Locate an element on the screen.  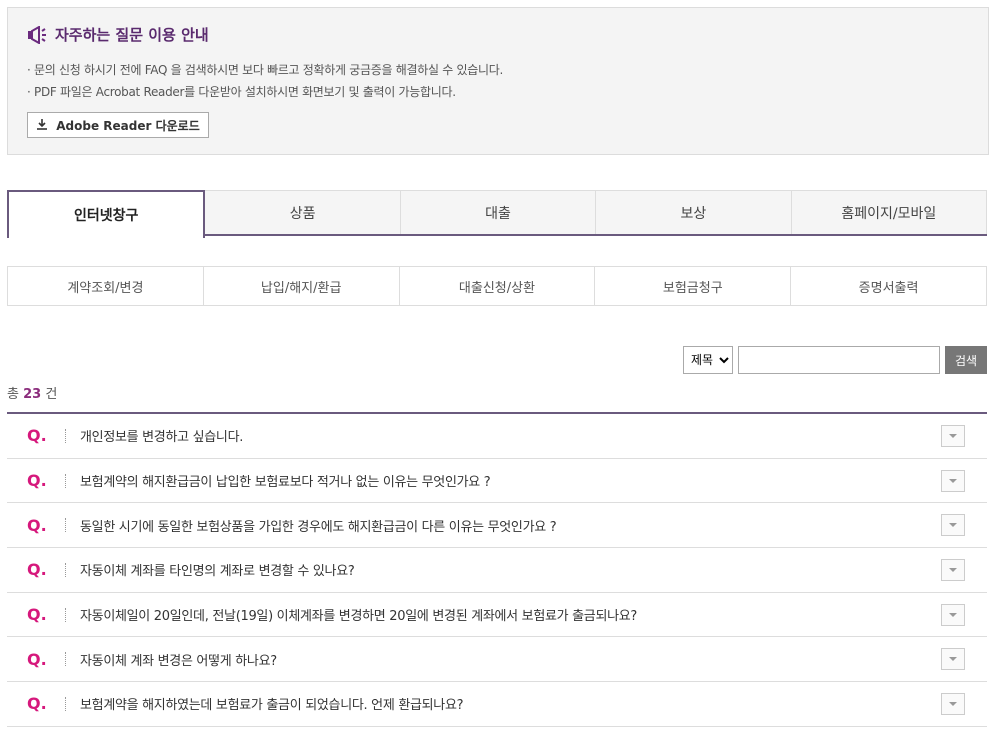
download-icon is located at coordinates (42, 125).